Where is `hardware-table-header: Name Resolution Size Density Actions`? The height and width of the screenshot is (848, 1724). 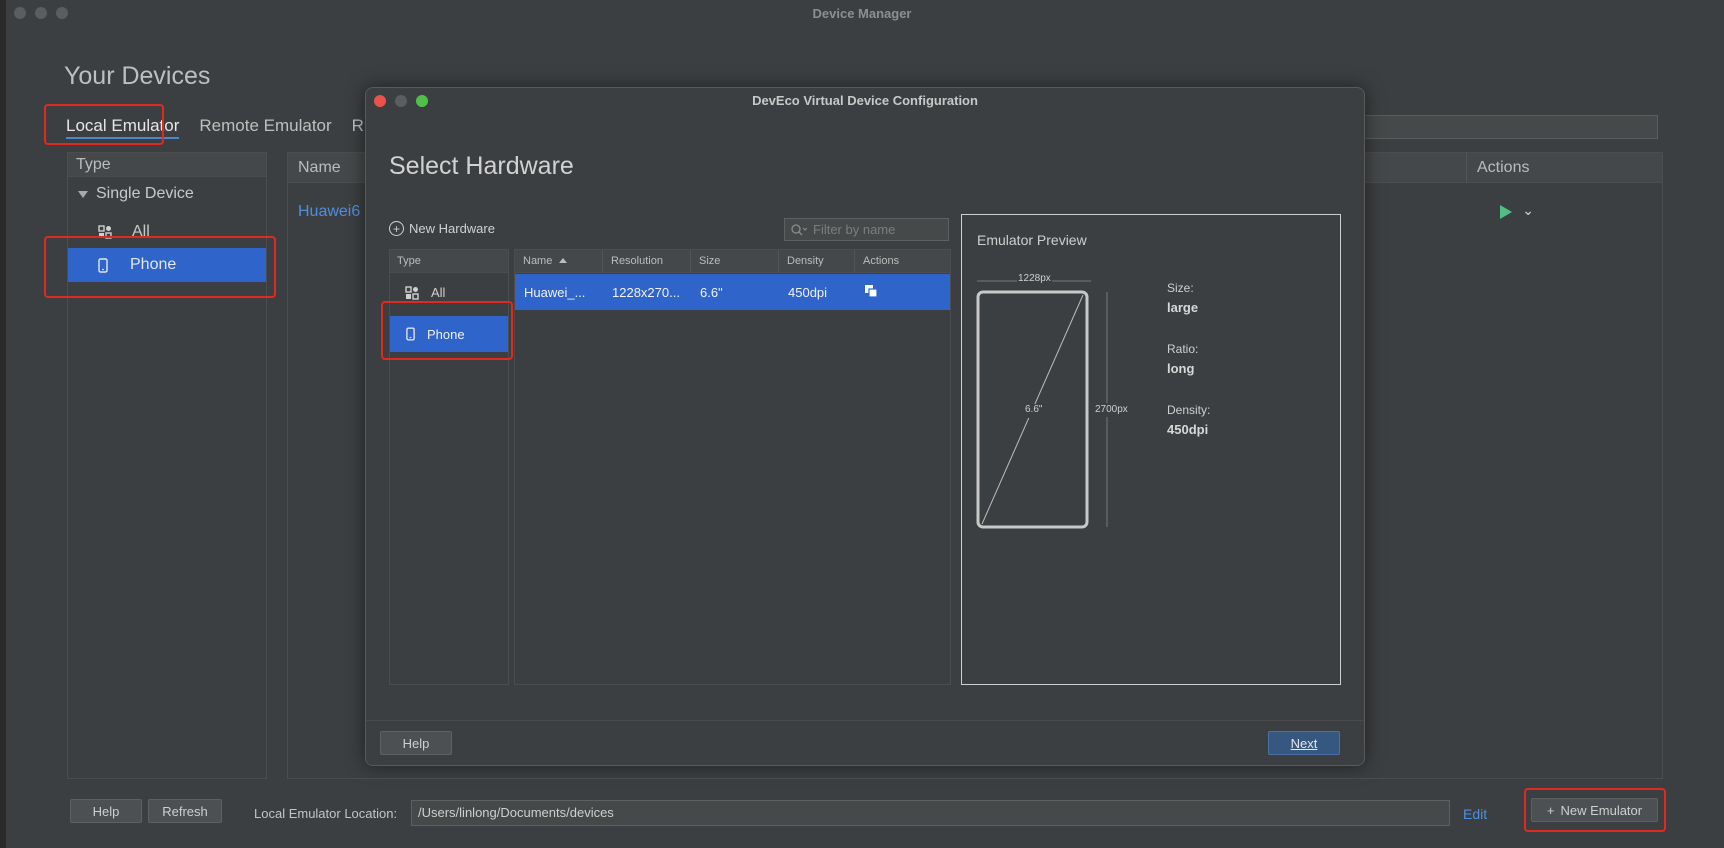 hardware-table-header: Name Resolution Size Density Actions is located at coordinates (732, 261).